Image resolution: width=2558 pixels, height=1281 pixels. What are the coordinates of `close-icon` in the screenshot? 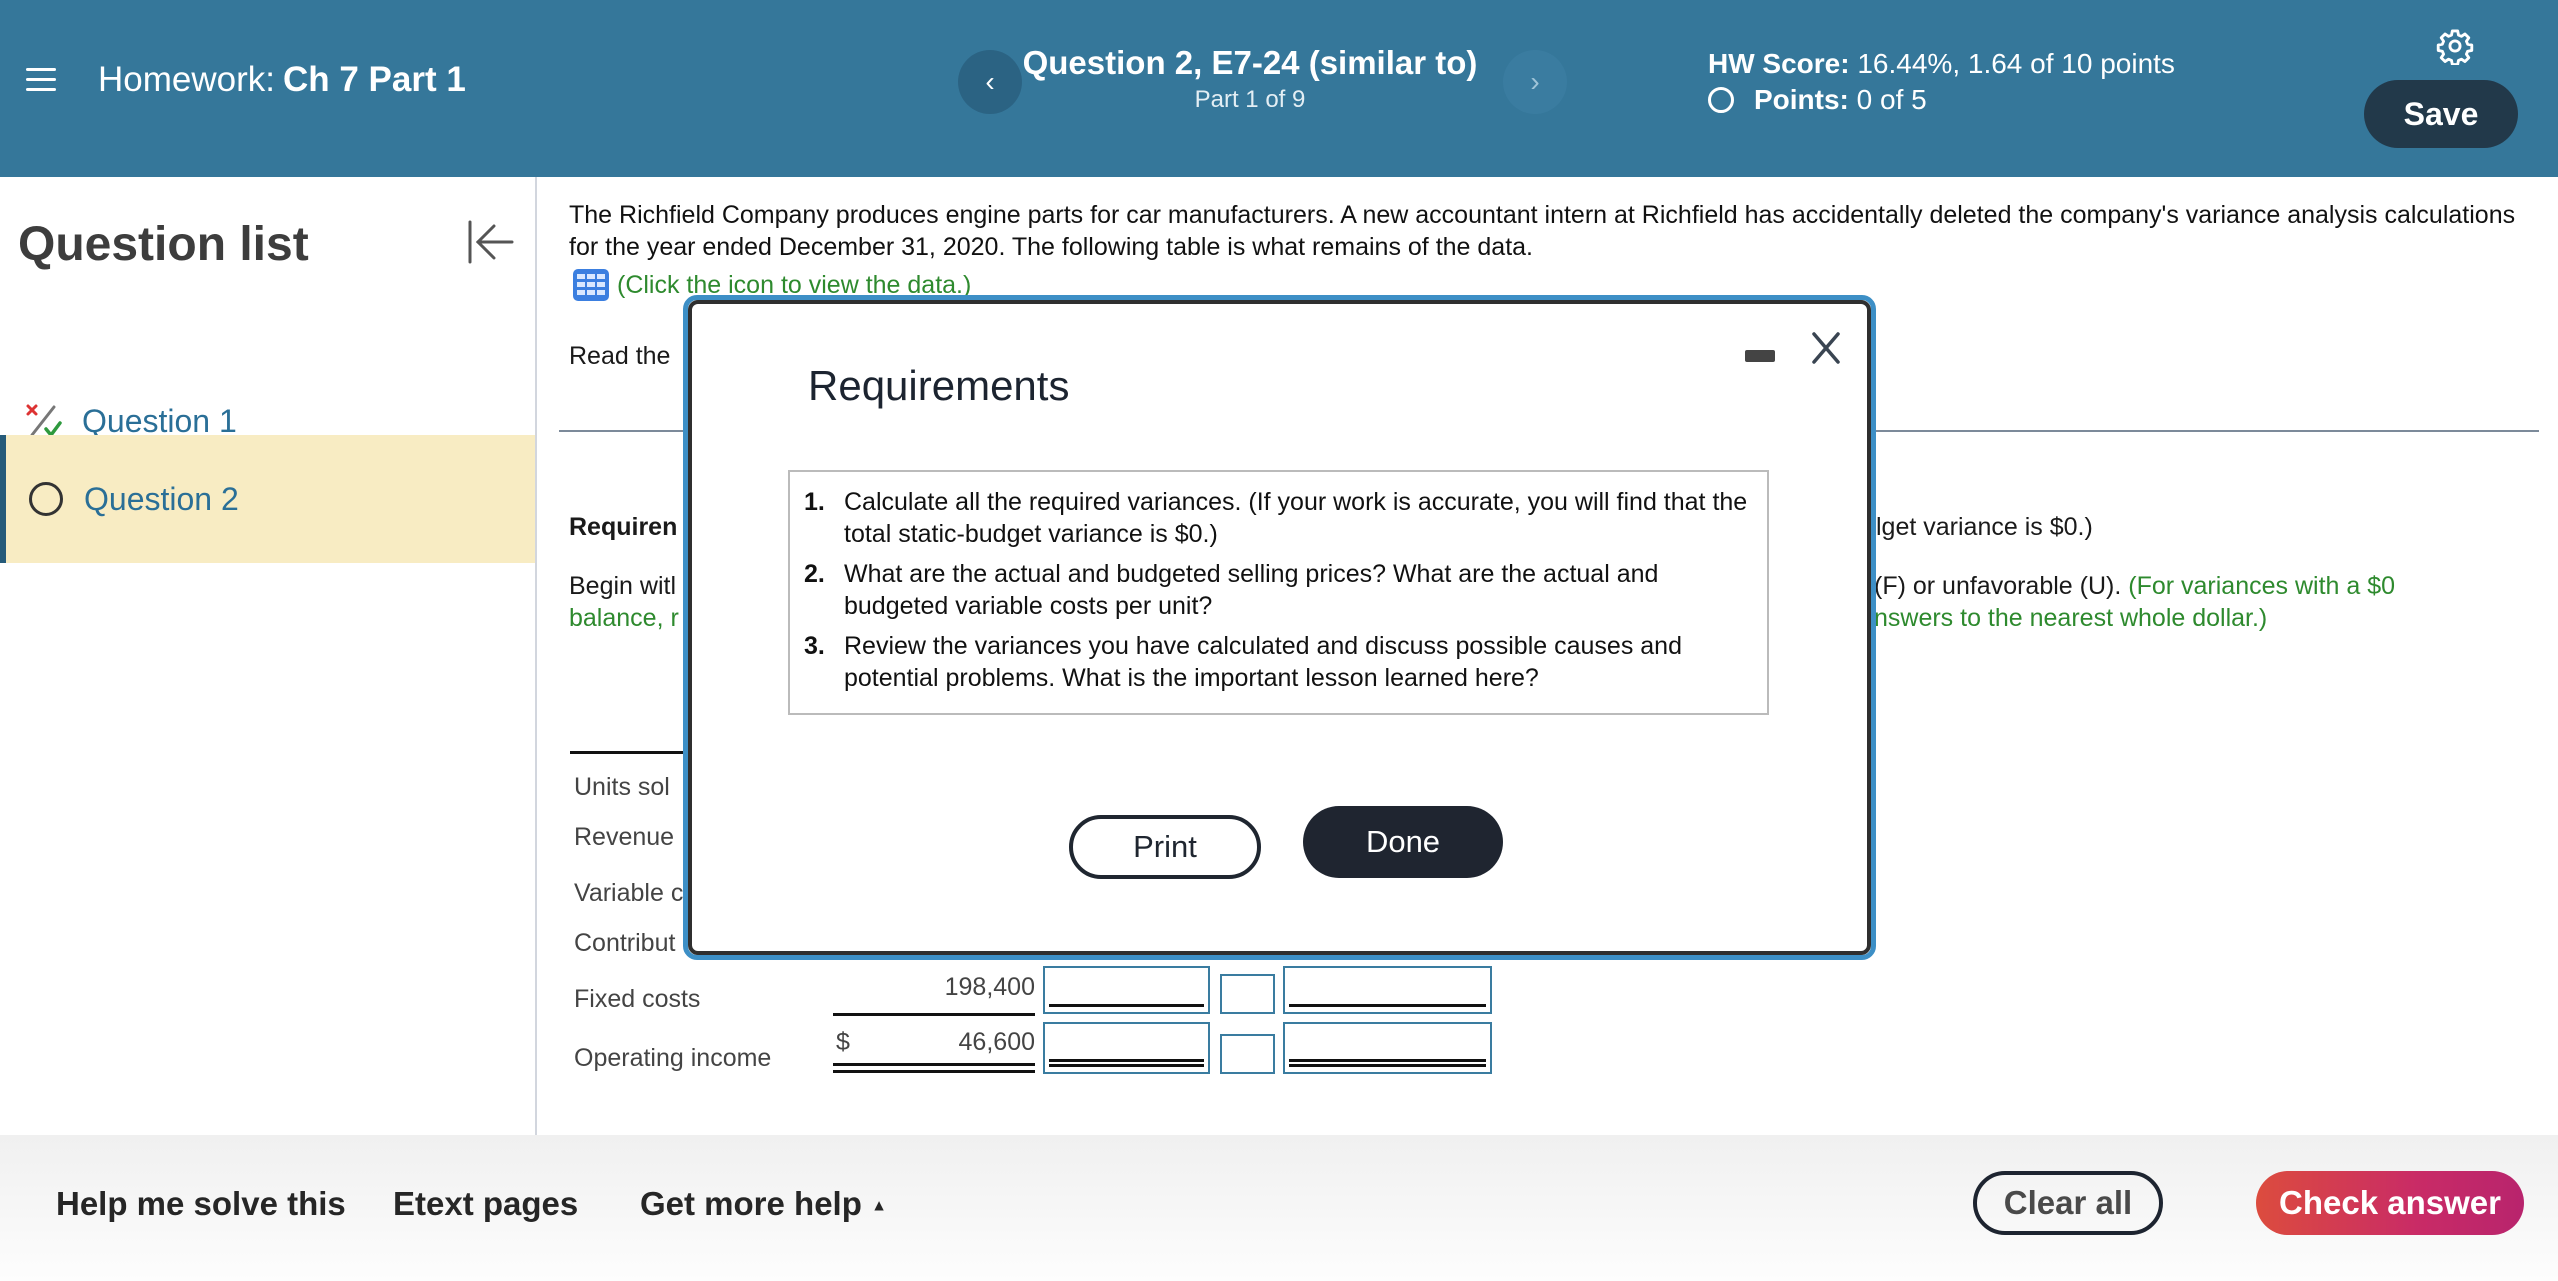 It's located at (1826, 348).